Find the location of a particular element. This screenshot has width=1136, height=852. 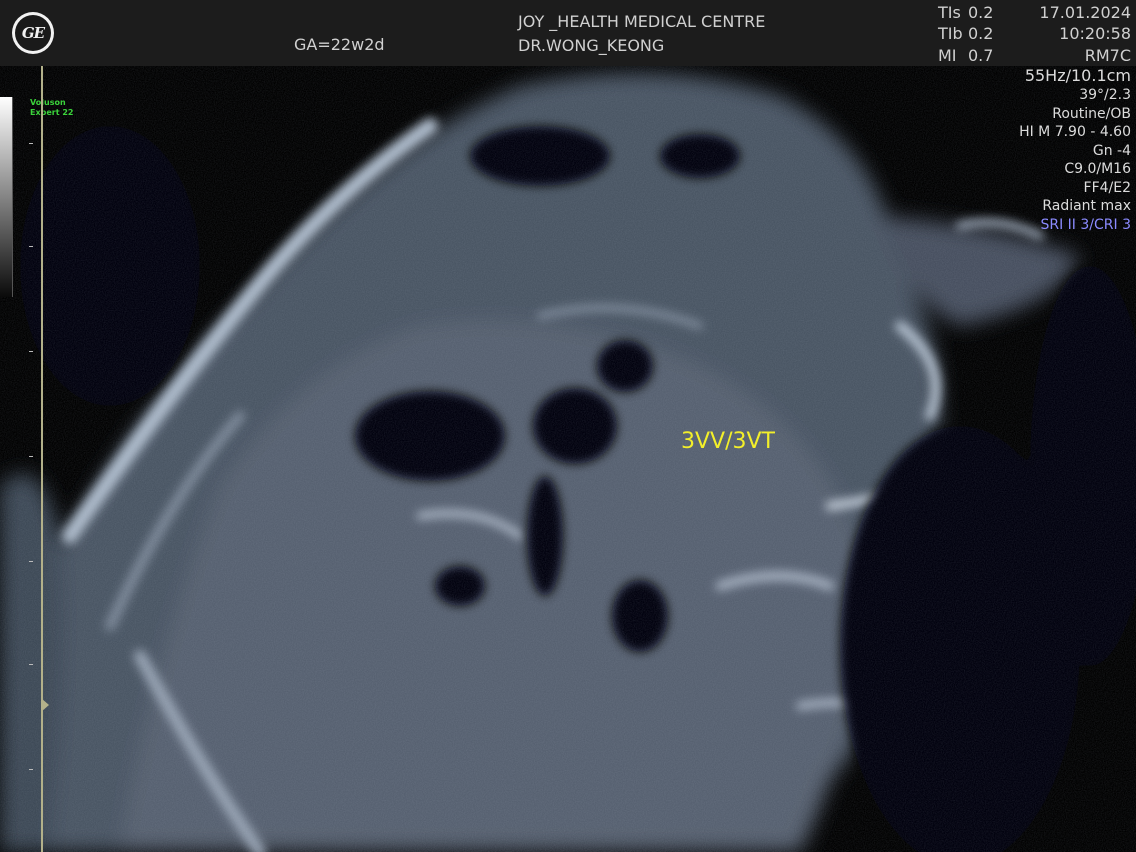

exam-time: 10:20:58 is located at coordinates (1095, 33).